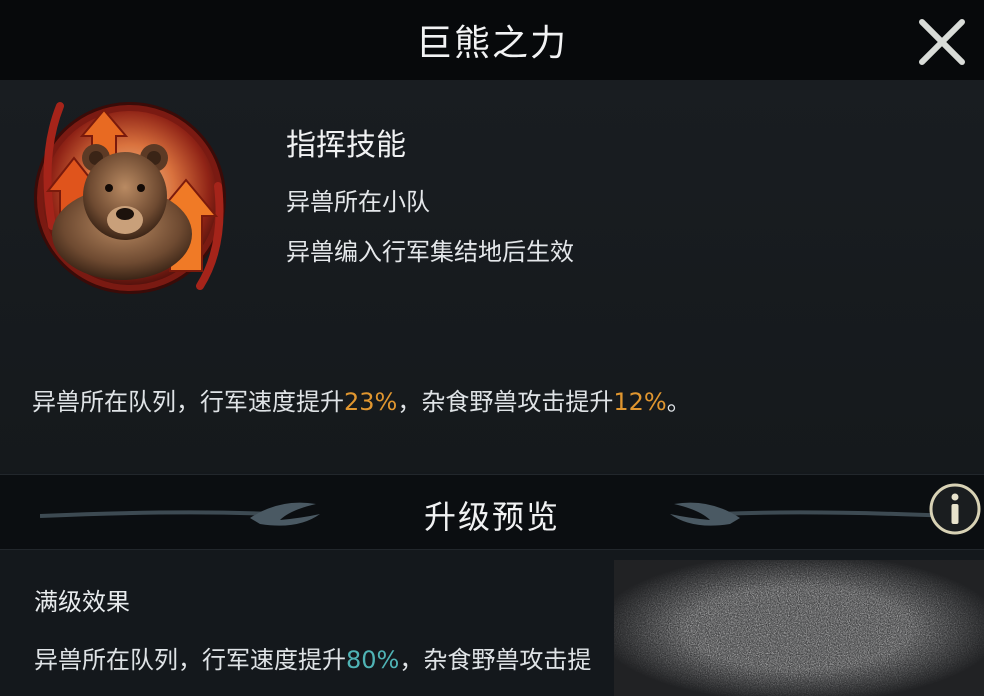 This screenshot has height=696, width=984. Describe the element at coordinates (505, 402) in the screenshot. I see `effect-middle: ，杂食野兽攻击提升` at that location.